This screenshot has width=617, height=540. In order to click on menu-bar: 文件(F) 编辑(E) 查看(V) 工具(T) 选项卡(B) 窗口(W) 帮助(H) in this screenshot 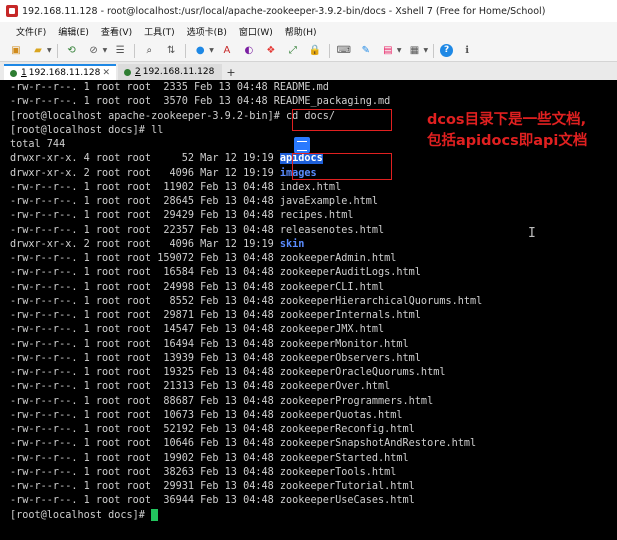, I will do `click(308, 31)`.